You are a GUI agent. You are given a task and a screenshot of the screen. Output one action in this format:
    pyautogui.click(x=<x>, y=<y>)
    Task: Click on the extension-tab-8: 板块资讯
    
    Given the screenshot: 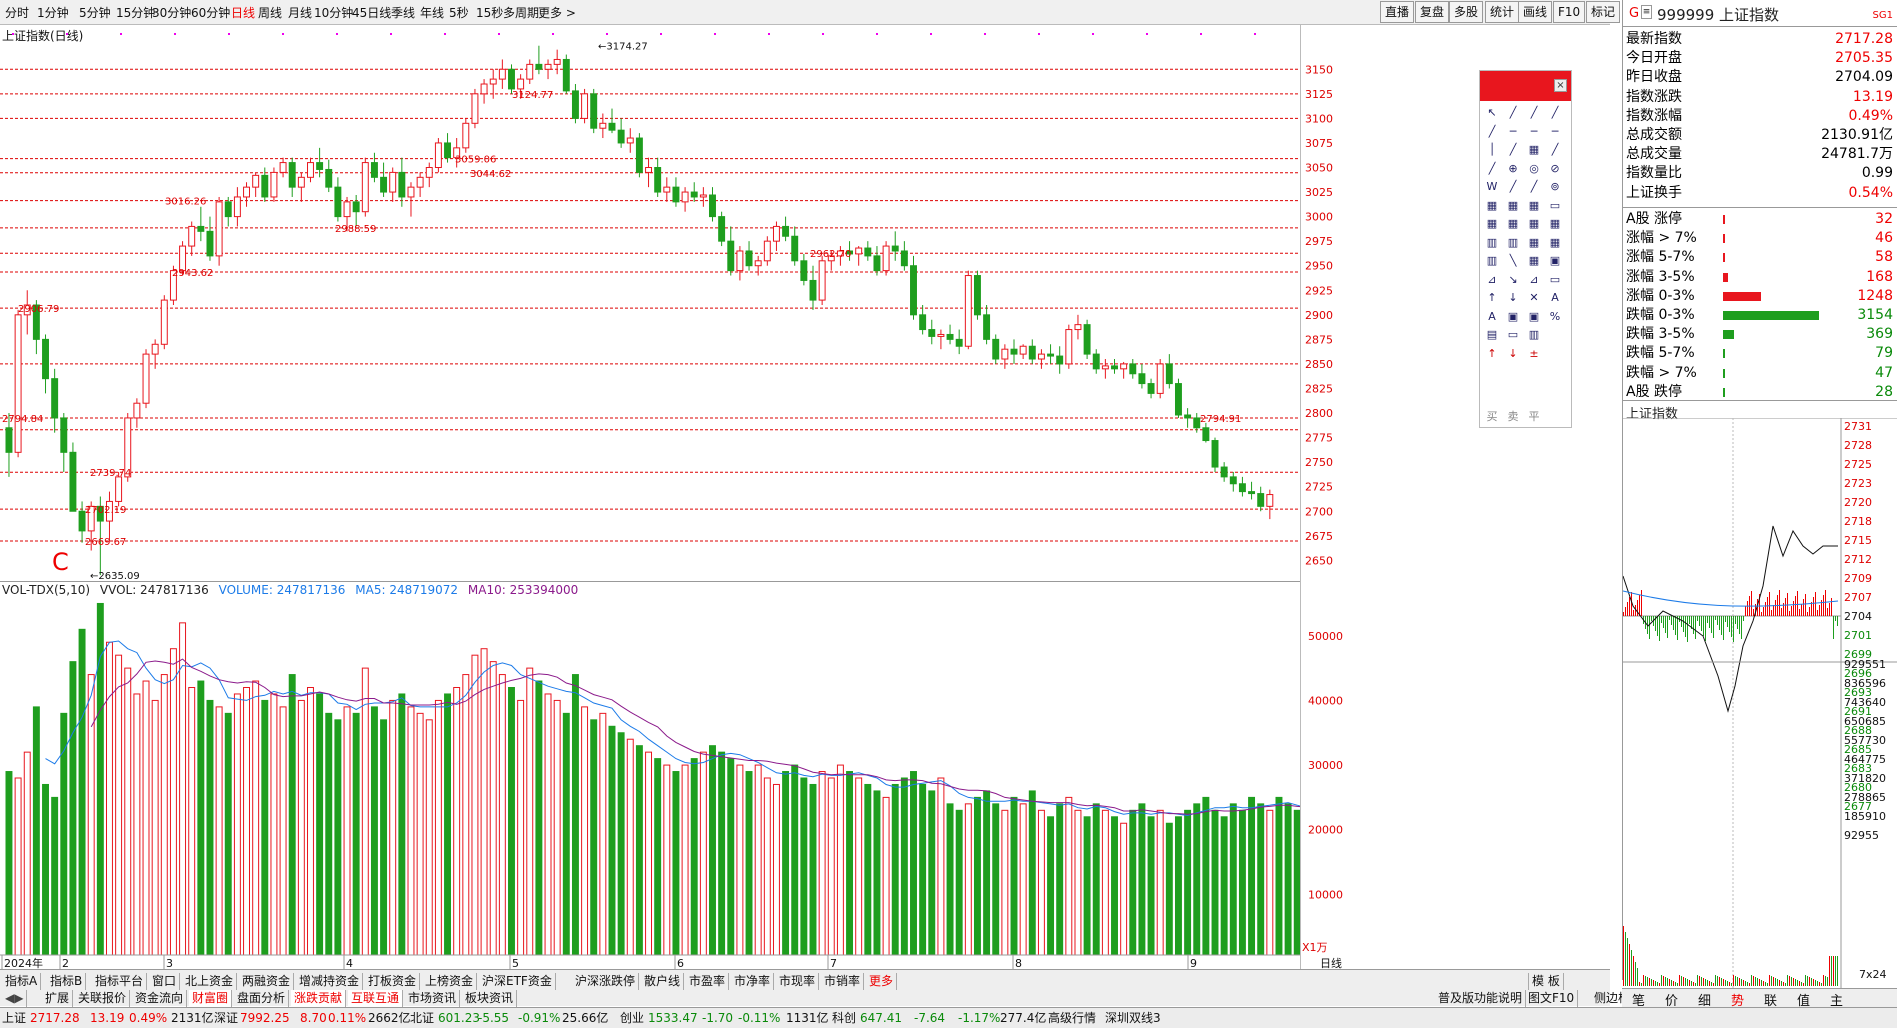 What is the action you would take?
    pyautogui.click(x=490, y=998)
    